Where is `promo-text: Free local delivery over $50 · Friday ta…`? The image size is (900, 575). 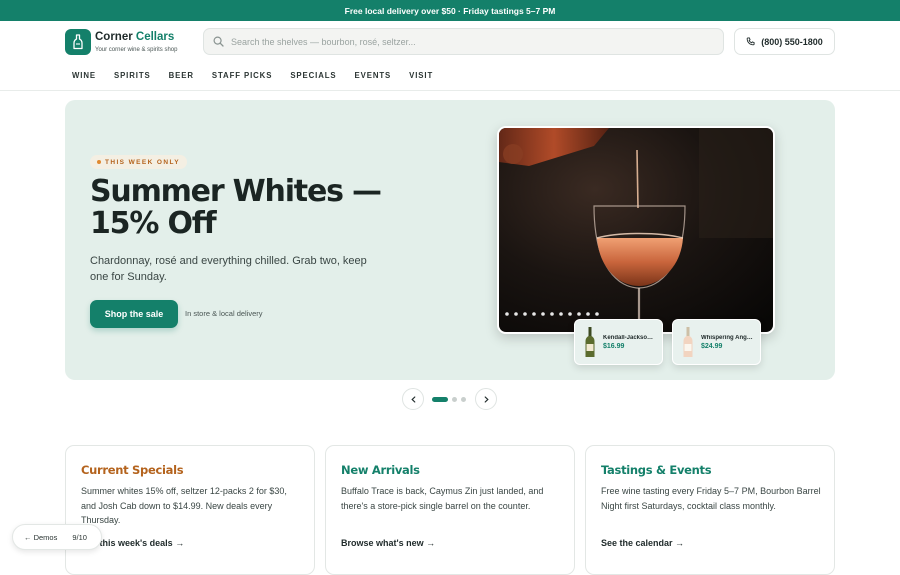 promo-text: Free local delivery over $50 · Friday ta… is located at coordinates (450, 10).